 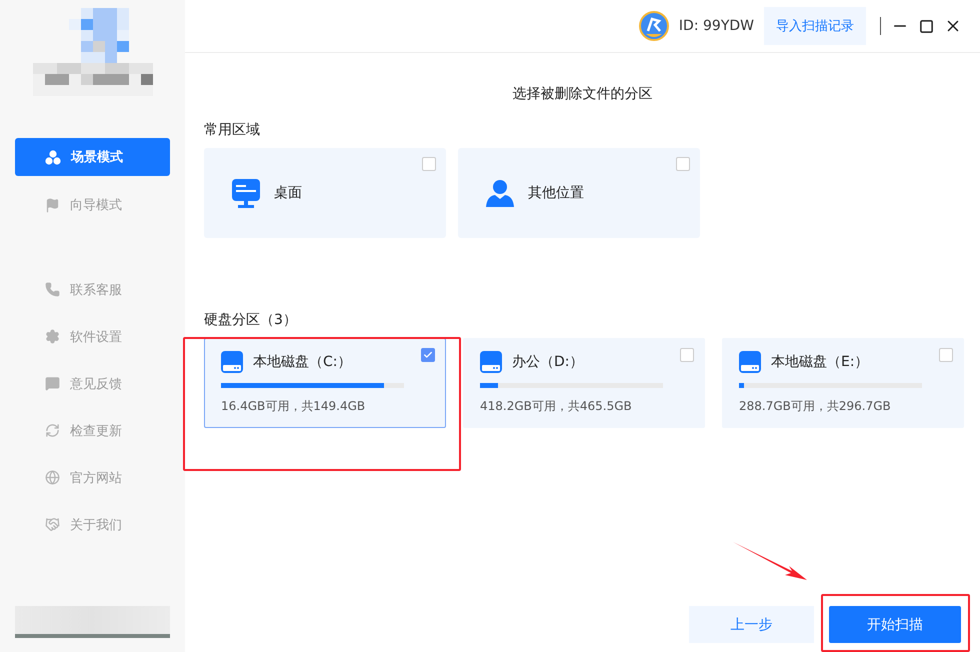 I want to click on disk-card: 办公（D:） 418.2GB可用，共465.5GB, so click(x=584, y=383).